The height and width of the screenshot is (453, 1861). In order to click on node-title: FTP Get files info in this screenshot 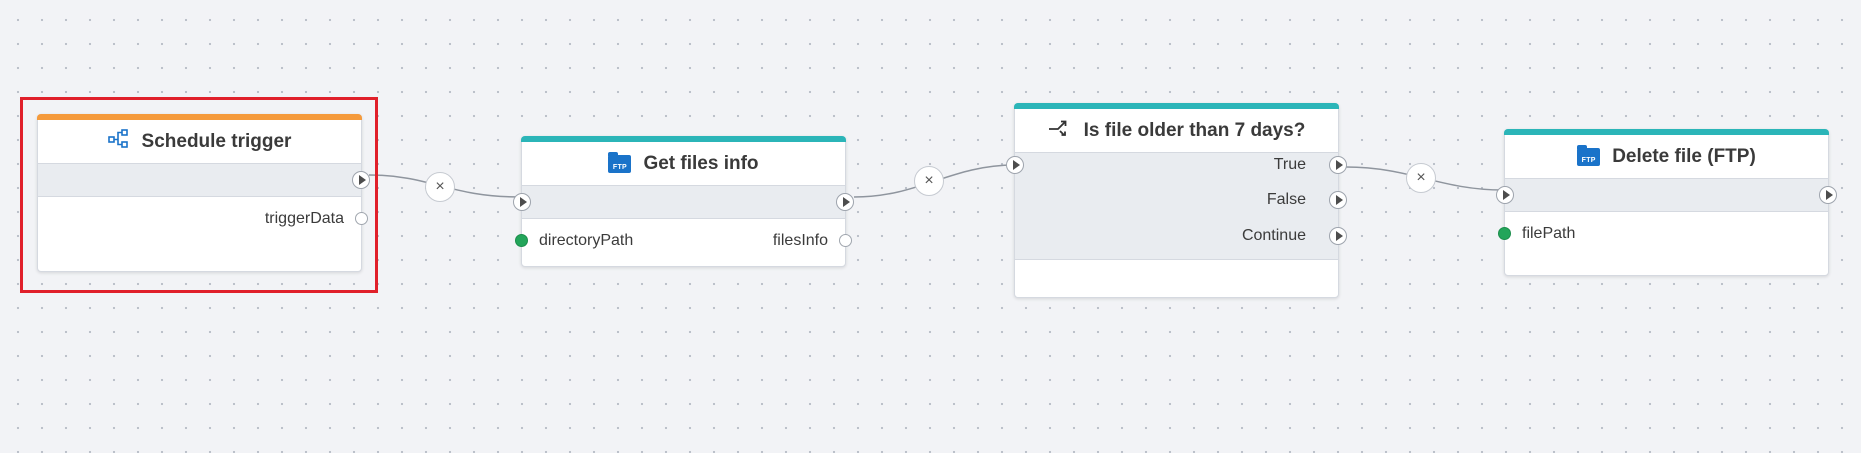, I will do `click(683, 164)`.